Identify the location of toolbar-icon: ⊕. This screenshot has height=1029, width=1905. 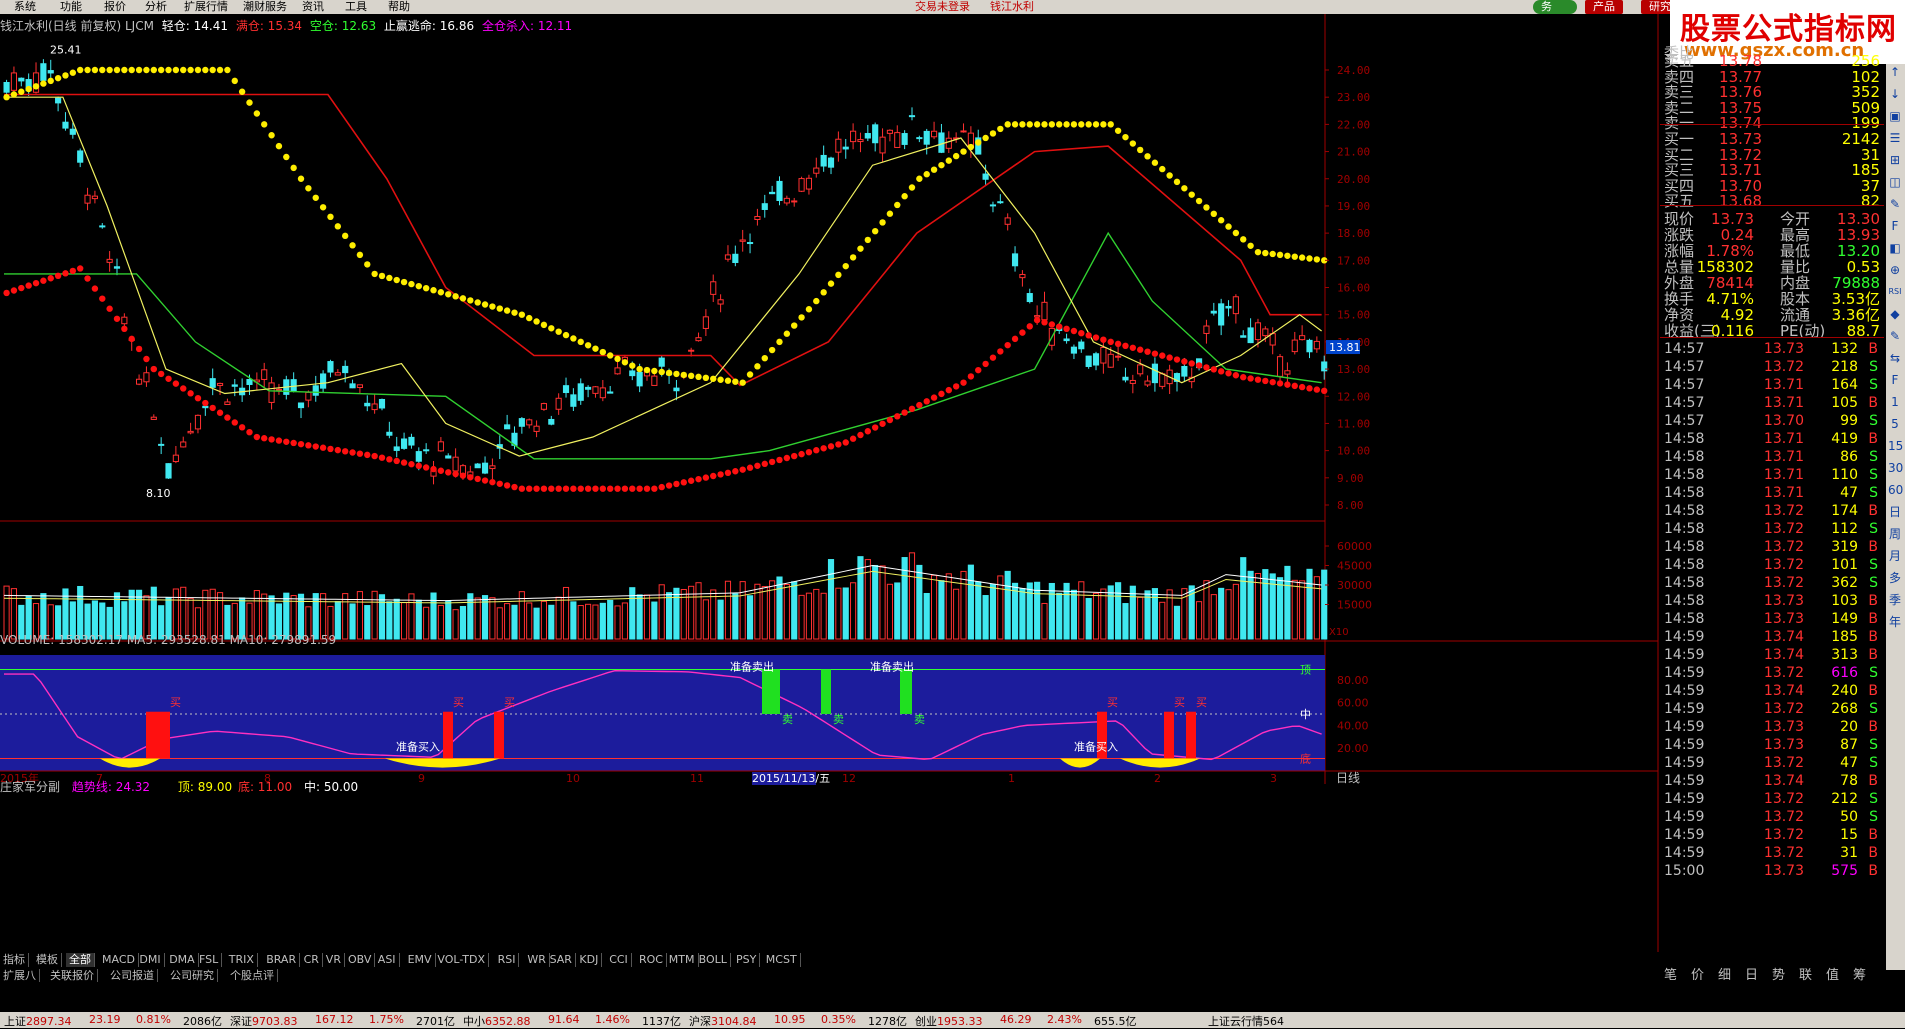
(1895, 270).